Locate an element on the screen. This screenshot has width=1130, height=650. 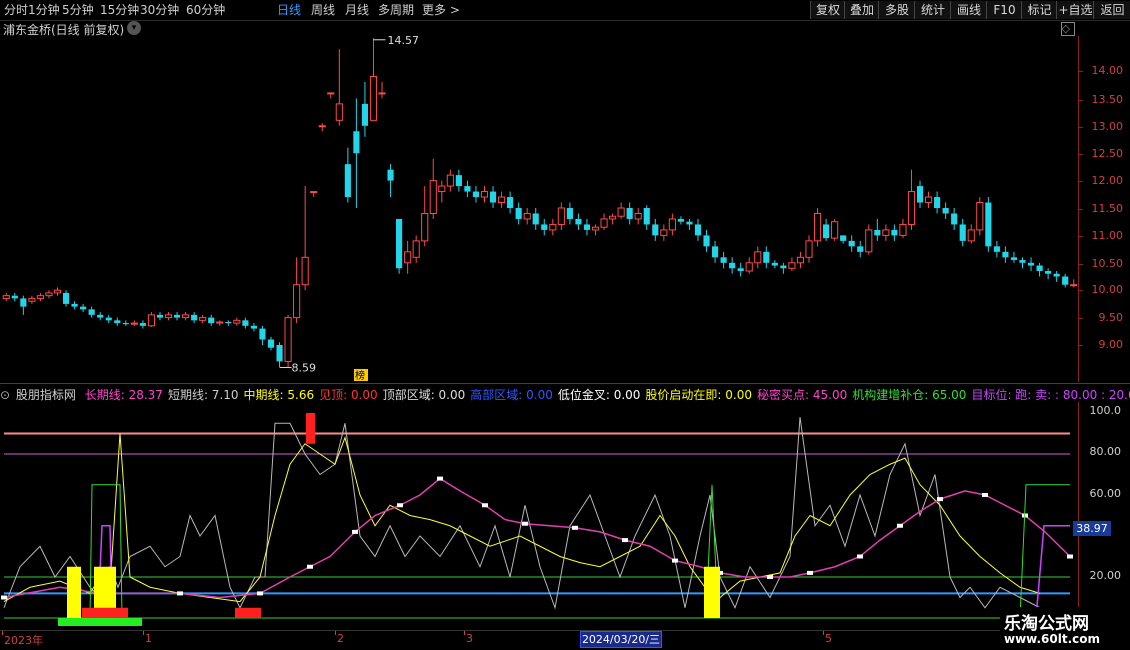
panel-divider is located at coordinates (565, 383).